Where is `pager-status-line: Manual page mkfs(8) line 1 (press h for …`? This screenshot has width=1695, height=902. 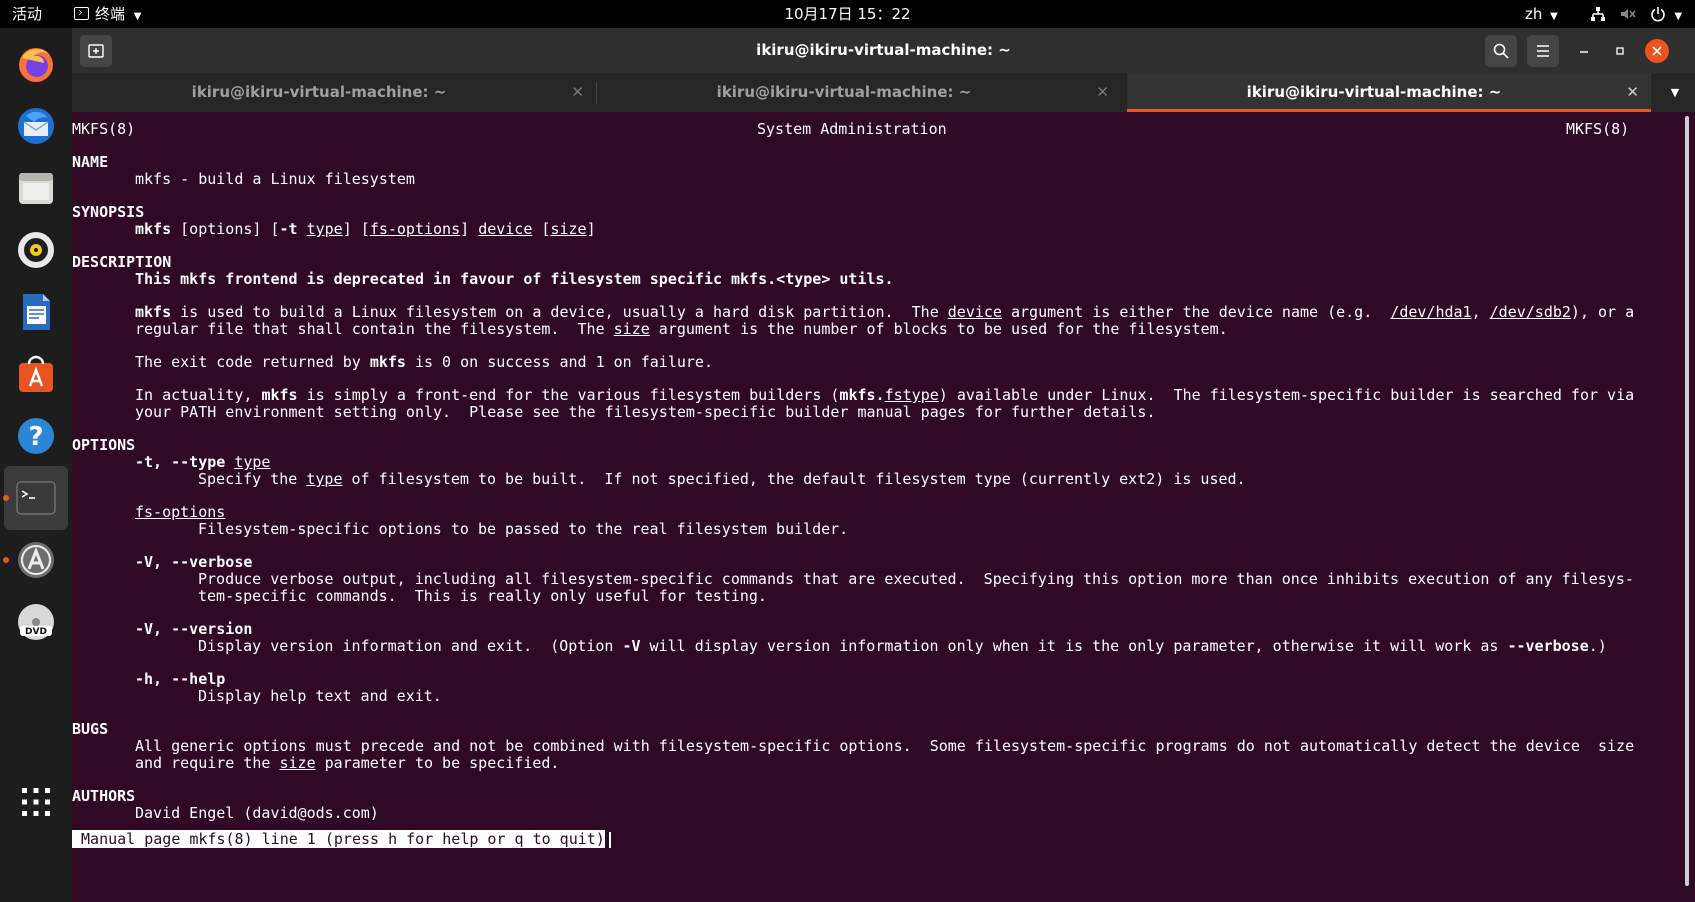
pager-status-line: Manual page mkfs(8) line 1 (press h for … is located at coordinates (338, 839).